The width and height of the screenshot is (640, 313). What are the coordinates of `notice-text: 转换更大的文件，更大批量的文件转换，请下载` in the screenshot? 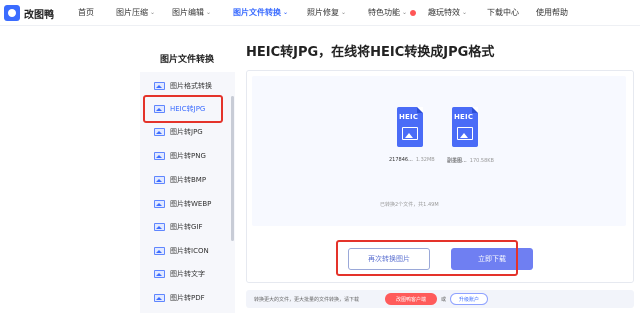 It's located at (307, 300).